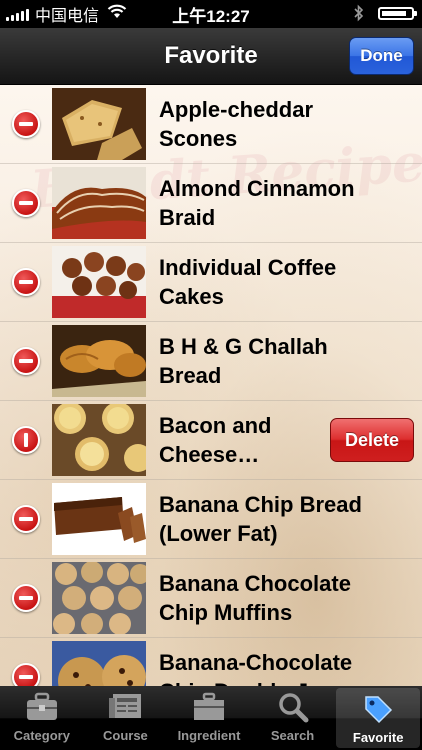 The width and height of the screenshot is (422, 750). What do you see at coordinates (209, 707) in the screenshot?
I see `toolbox-icon` at bounding box center [209, 707].